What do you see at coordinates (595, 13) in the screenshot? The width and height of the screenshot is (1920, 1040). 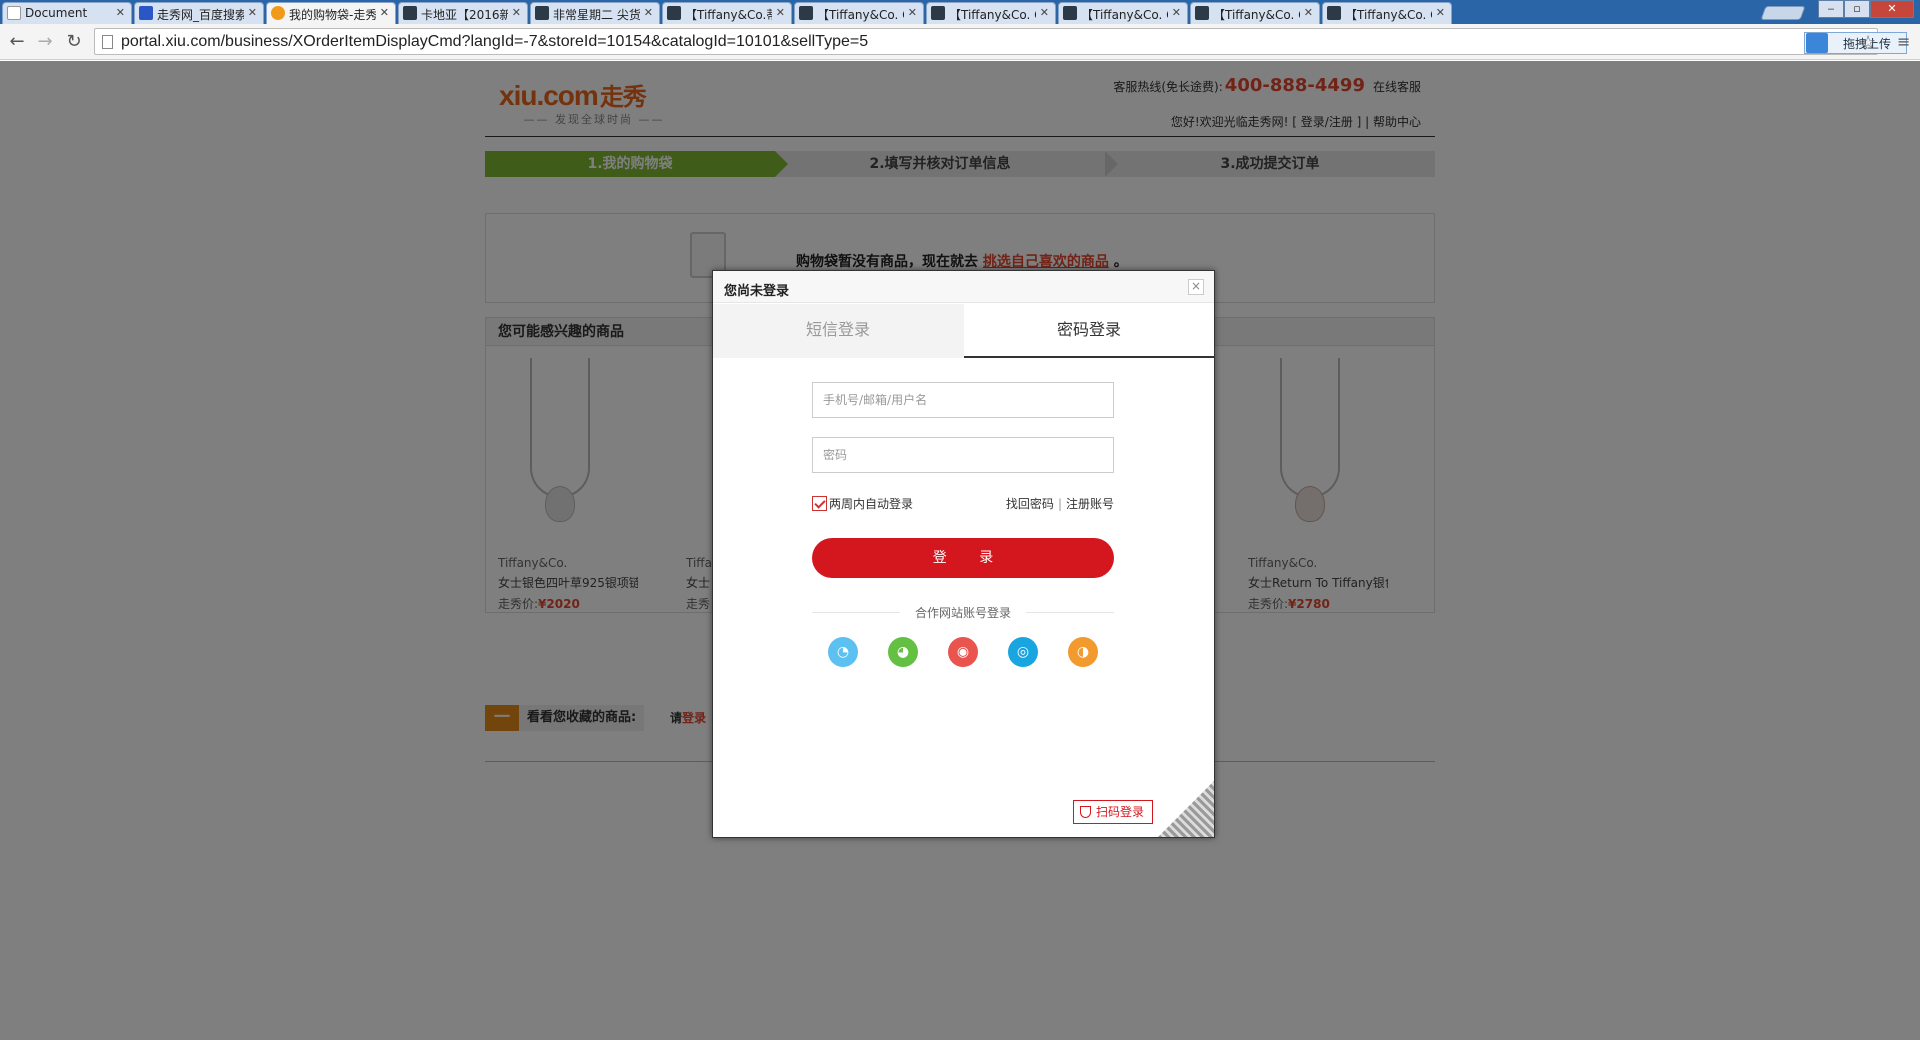 I see `browser-tab: 非常星期二 尖货大✕` at bounding box center [595, 13].